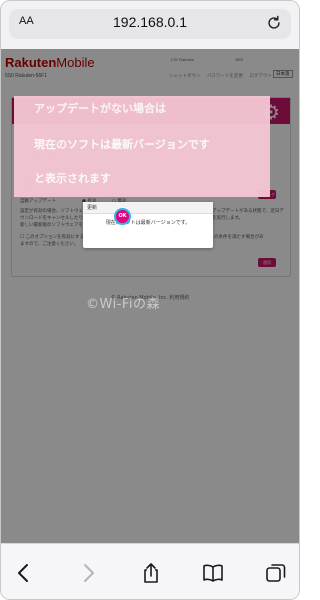  Describe the element at coordinates (100, 108) in the screenshot. I see `annotation-line-1: アップデートがない場合は` at that location.